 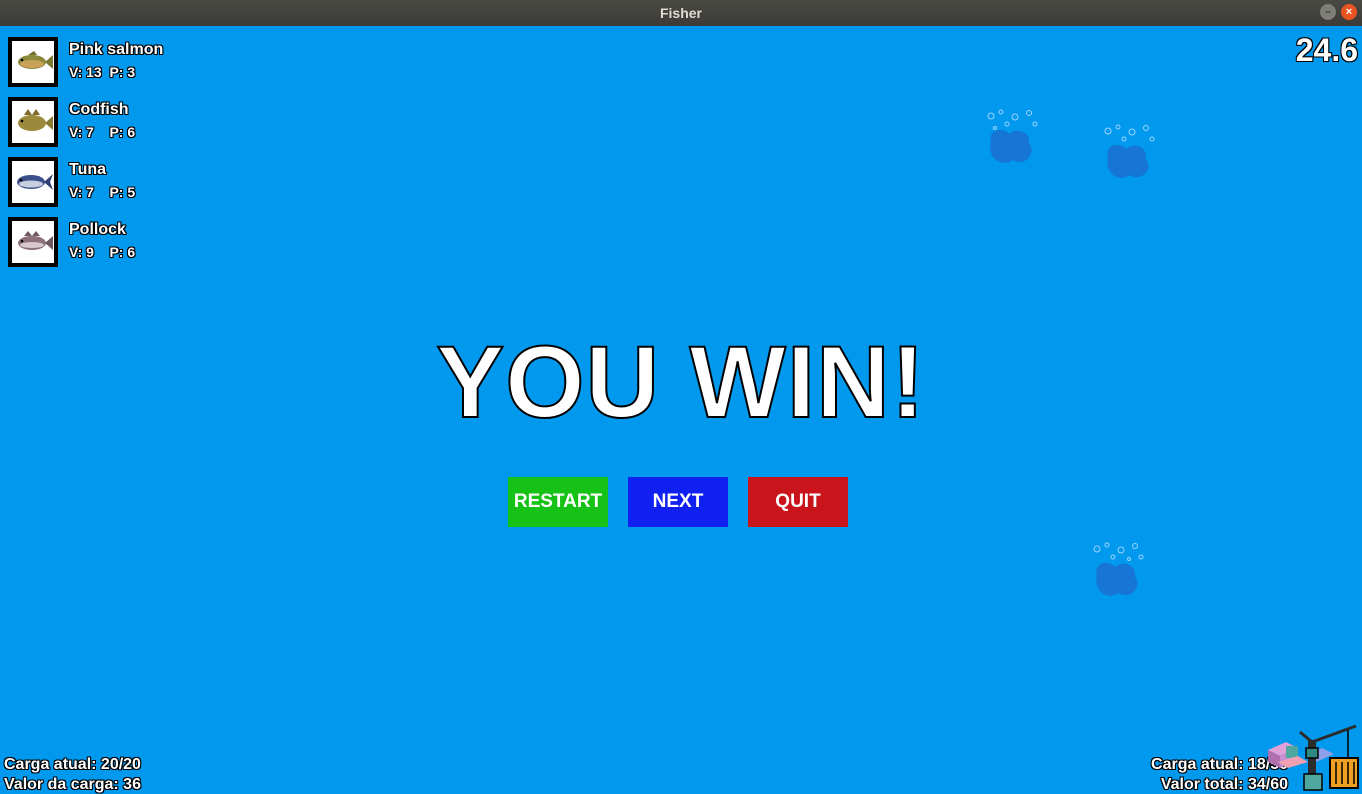 What do you see at coordinates (72, 784) in the screenshot?
I see `boat-load-value: Valor da carga: 36` at bounding box center [72, 784].